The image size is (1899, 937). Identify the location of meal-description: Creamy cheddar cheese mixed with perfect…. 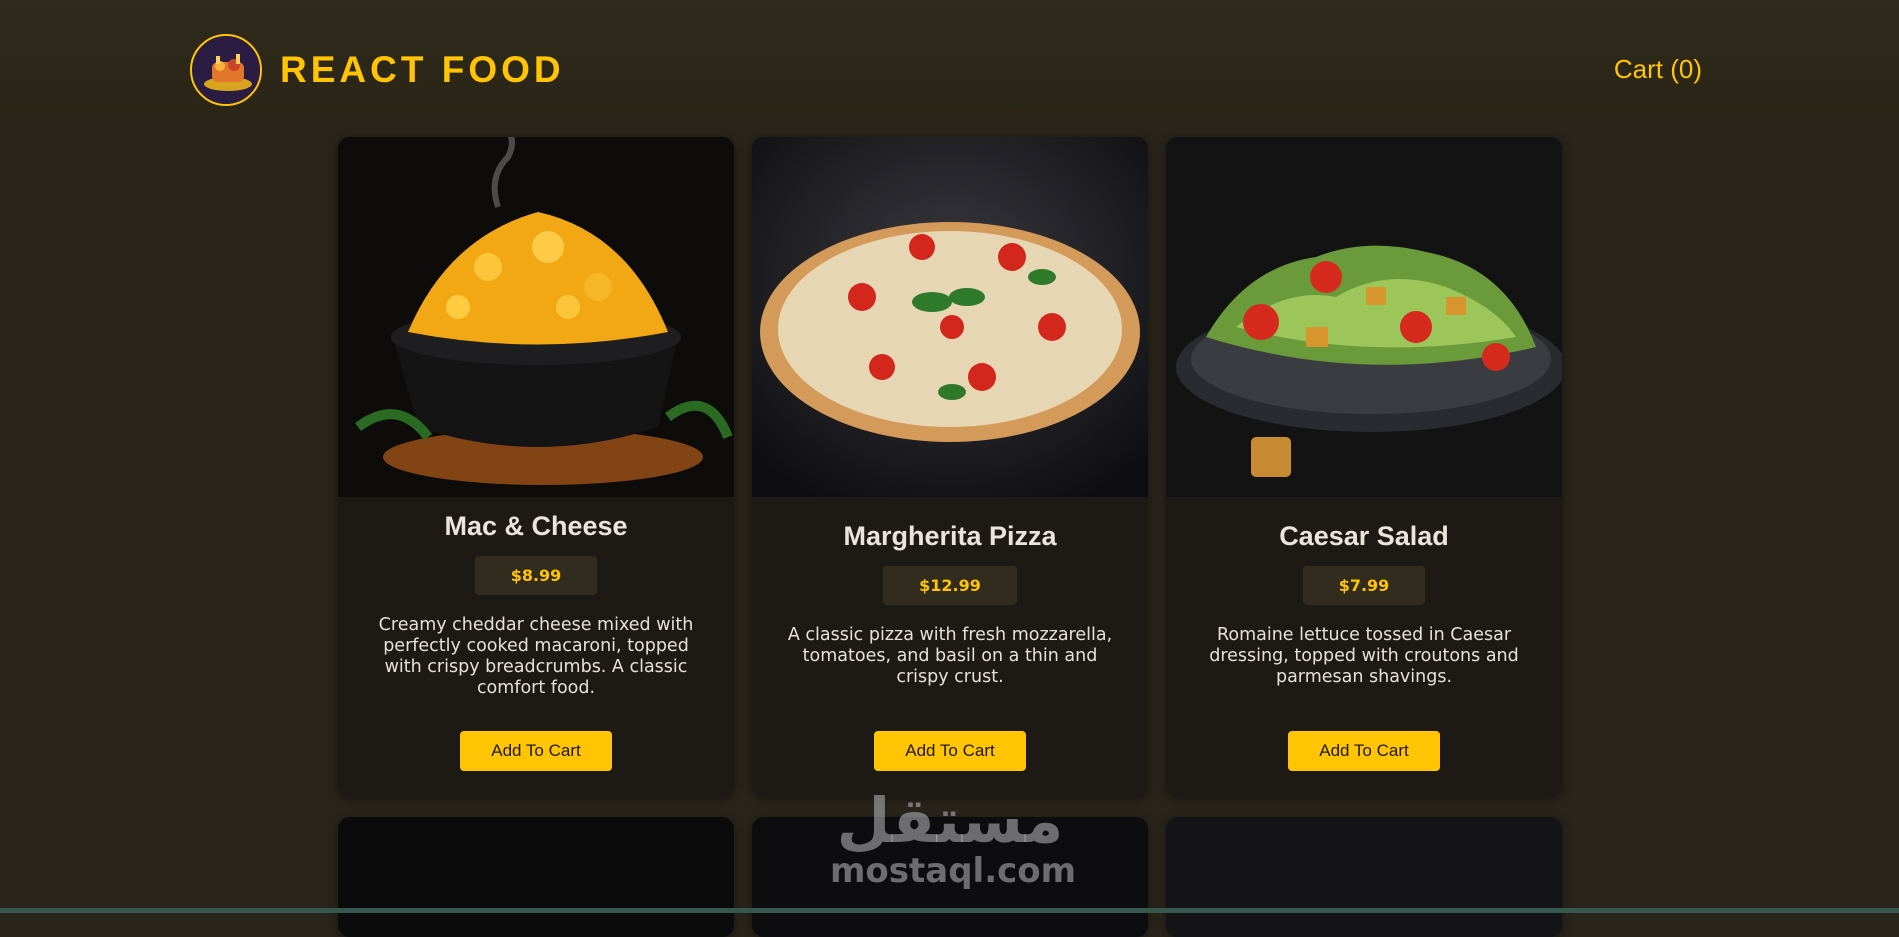
(536, 656).